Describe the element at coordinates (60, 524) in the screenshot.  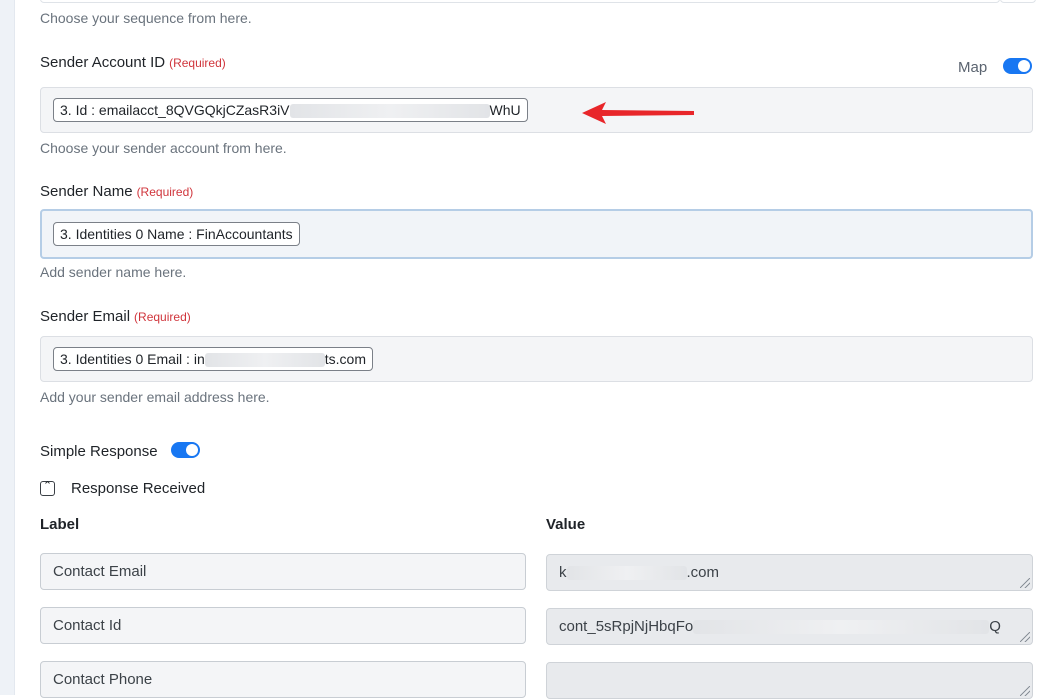
I see `column-header-label: Label` at that location.